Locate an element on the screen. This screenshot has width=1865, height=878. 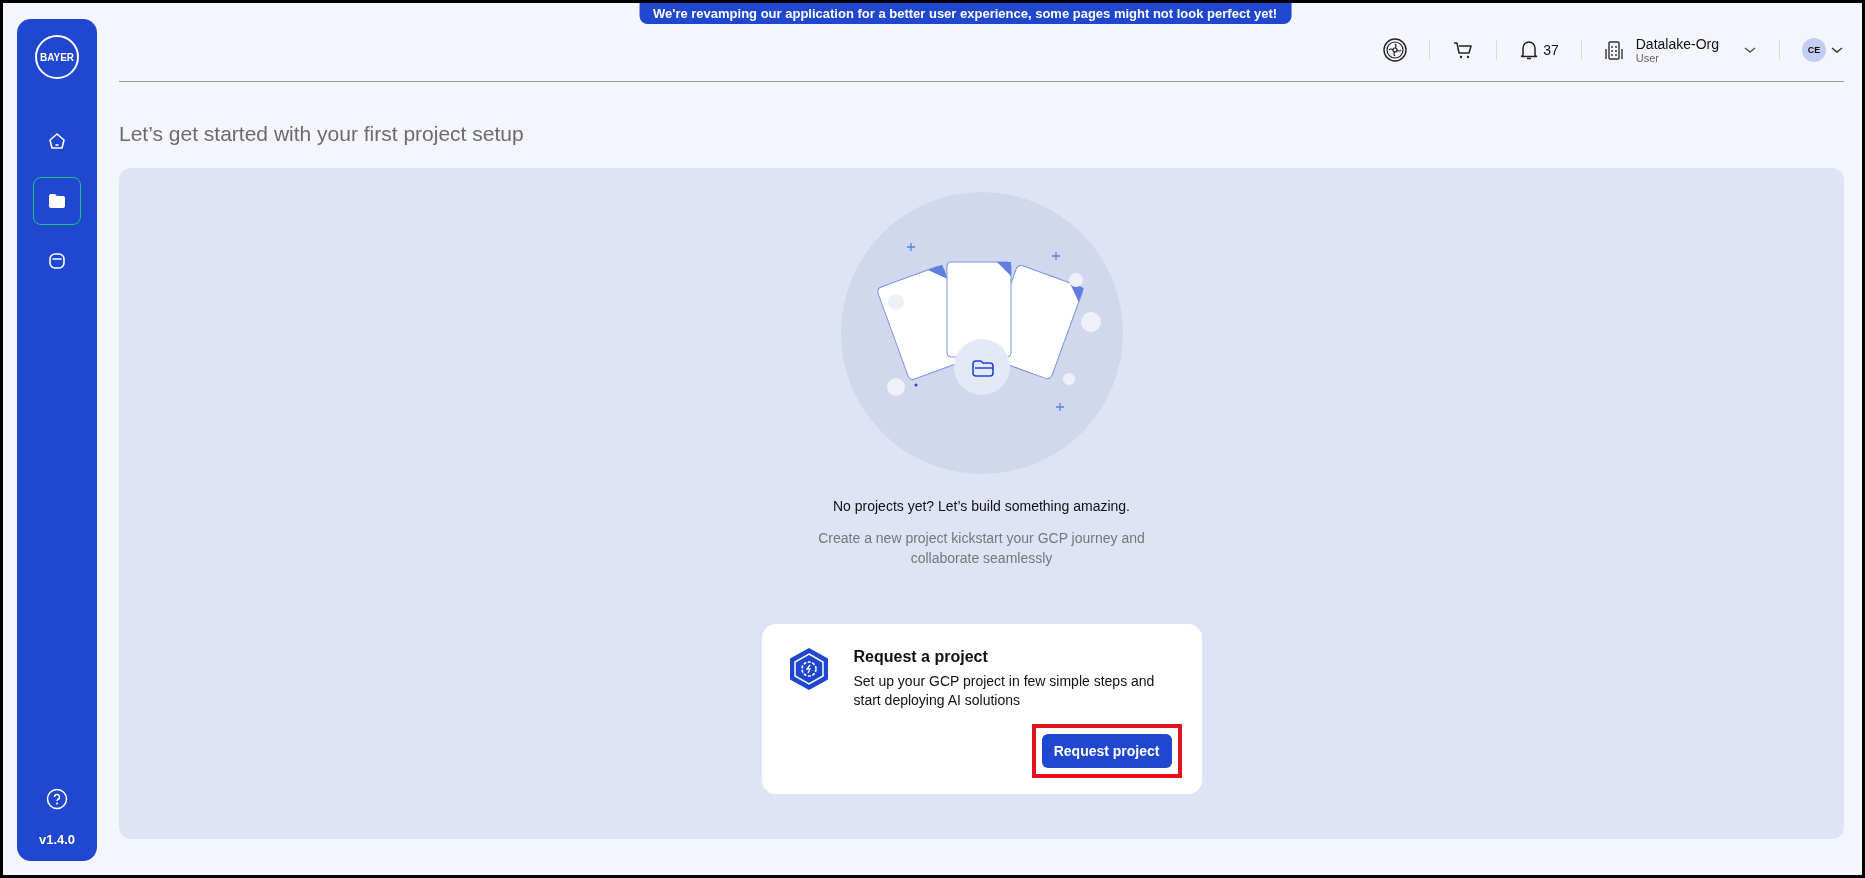
announcement-banner: We're revamping our application for a better user experience, some pages might not look perfect yet! is located at coordinates (965, 13).